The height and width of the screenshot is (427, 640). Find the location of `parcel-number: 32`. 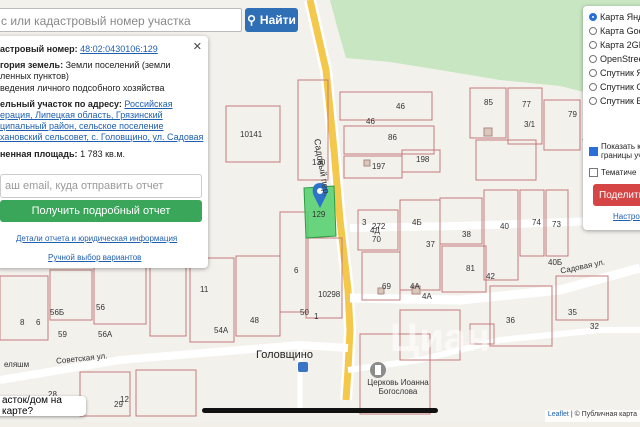

parcel-number: 32 is located at coordinates (594, 326).